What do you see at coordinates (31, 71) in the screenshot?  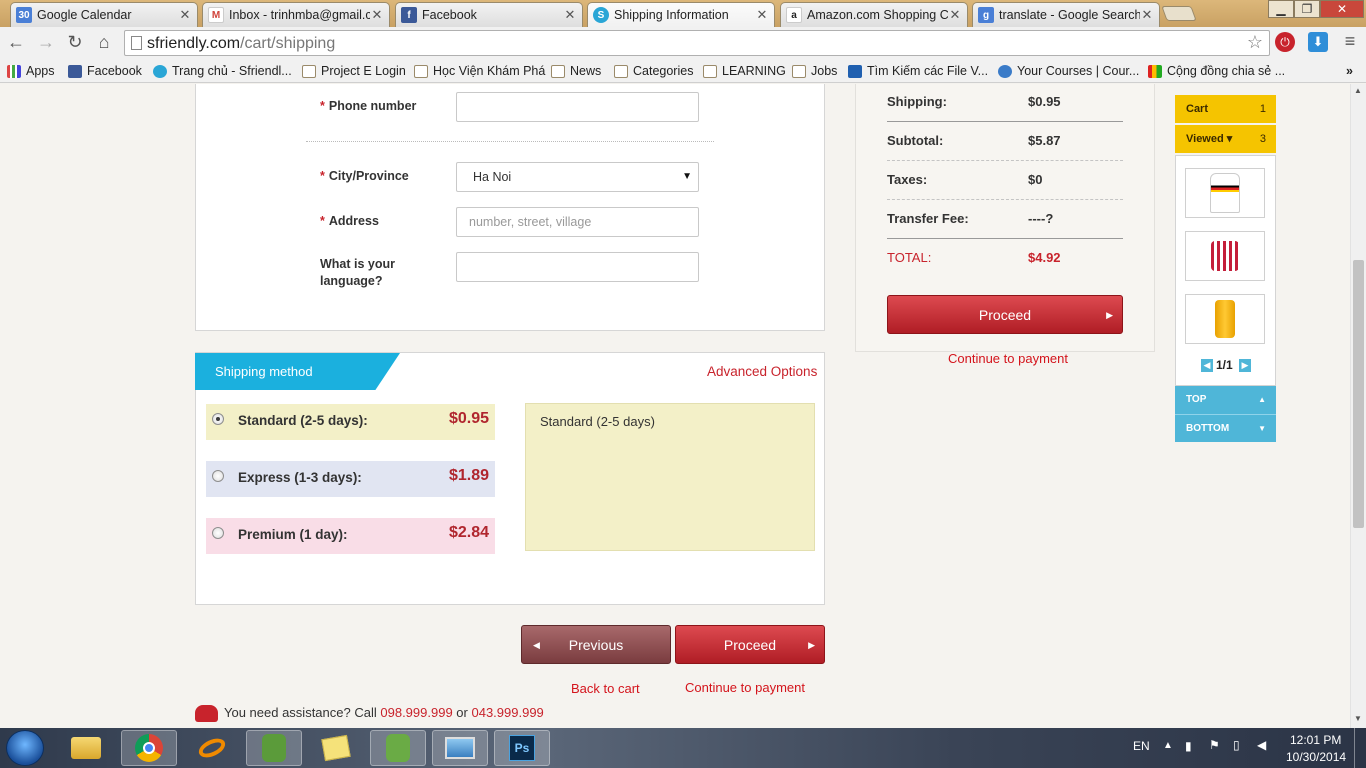 I see `bookmark-apps: Apps` at bounding box center [31, 71].